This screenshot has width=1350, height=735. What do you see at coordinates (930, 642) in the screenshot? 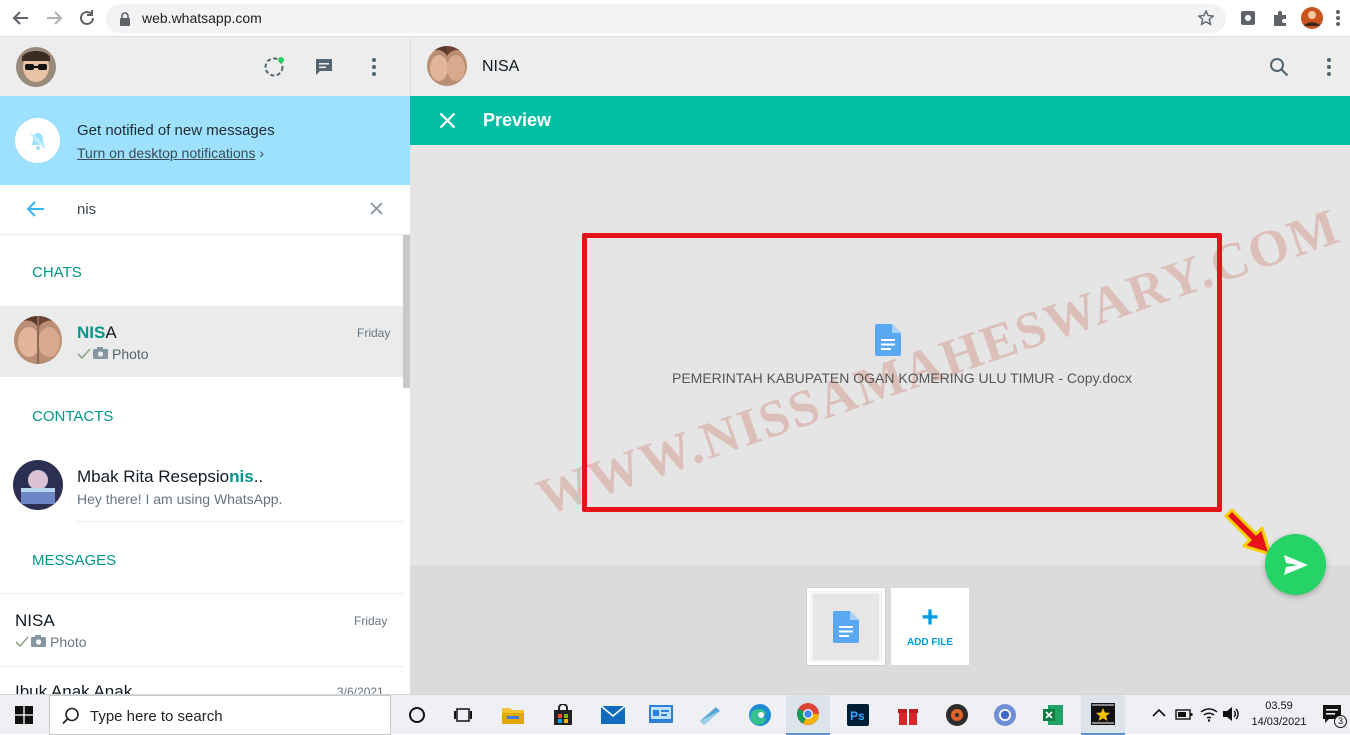
I see `add-file-label: ADD FILE` at bounding box center [930, 642].